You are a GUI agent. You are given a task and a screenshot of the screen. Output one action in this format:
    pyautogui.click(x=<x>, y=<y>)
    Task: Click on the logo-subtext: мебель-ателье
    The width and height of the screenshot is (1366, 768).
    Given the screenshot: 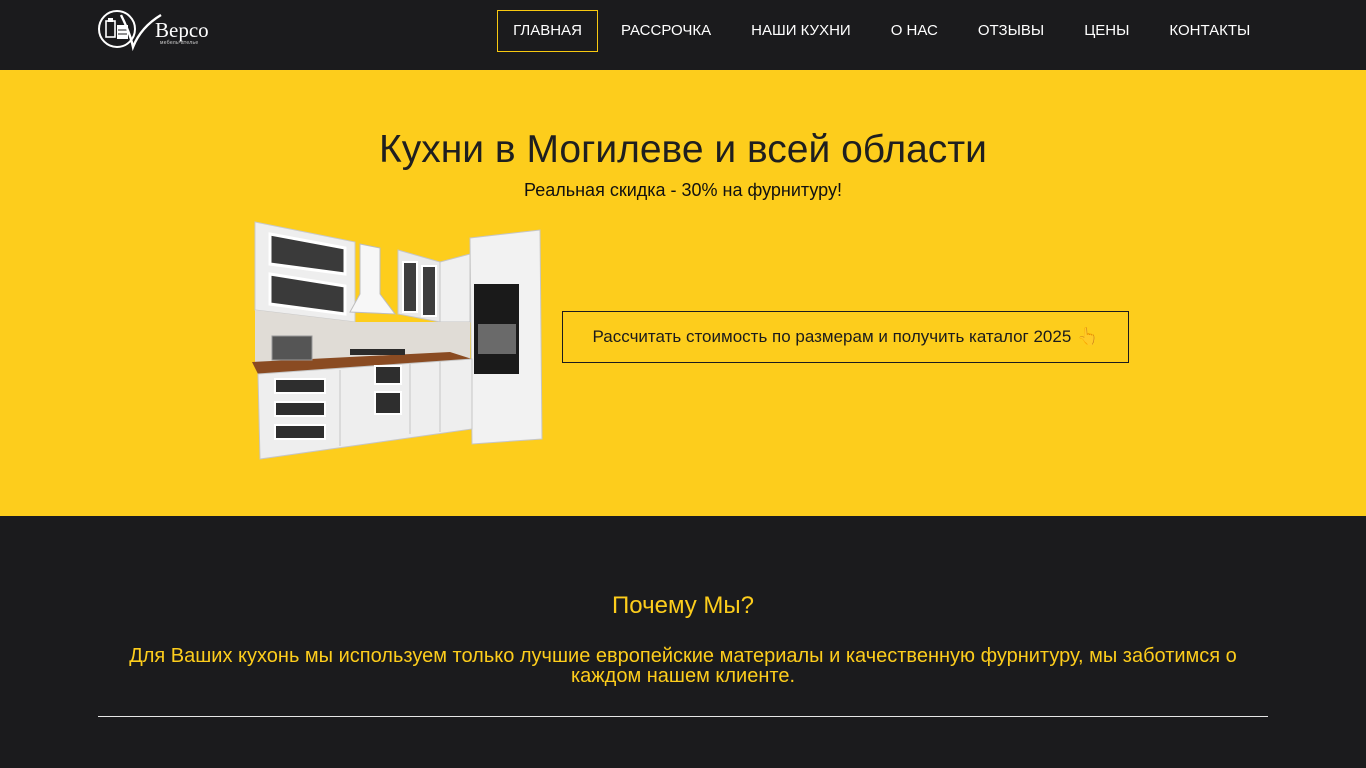 What is the action you would take?
    pyautogui.click(x=179, y=43)
    